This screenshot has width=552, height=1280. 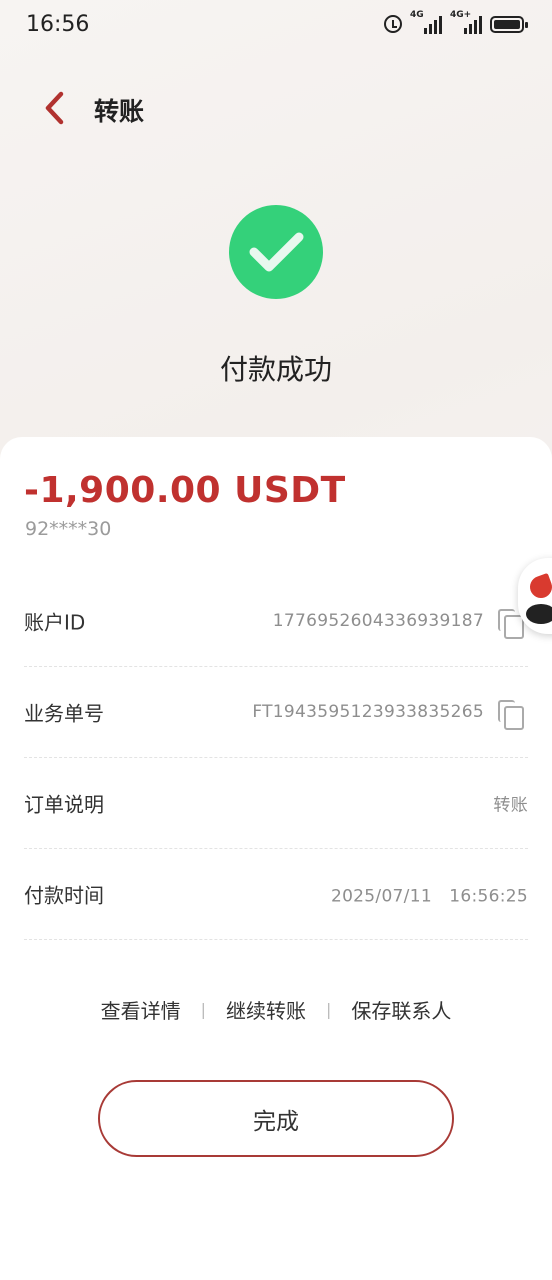 I want to click on action-links: 查看详情 | 继续转账 | 保存联系人, so click(x=276, y=1009).